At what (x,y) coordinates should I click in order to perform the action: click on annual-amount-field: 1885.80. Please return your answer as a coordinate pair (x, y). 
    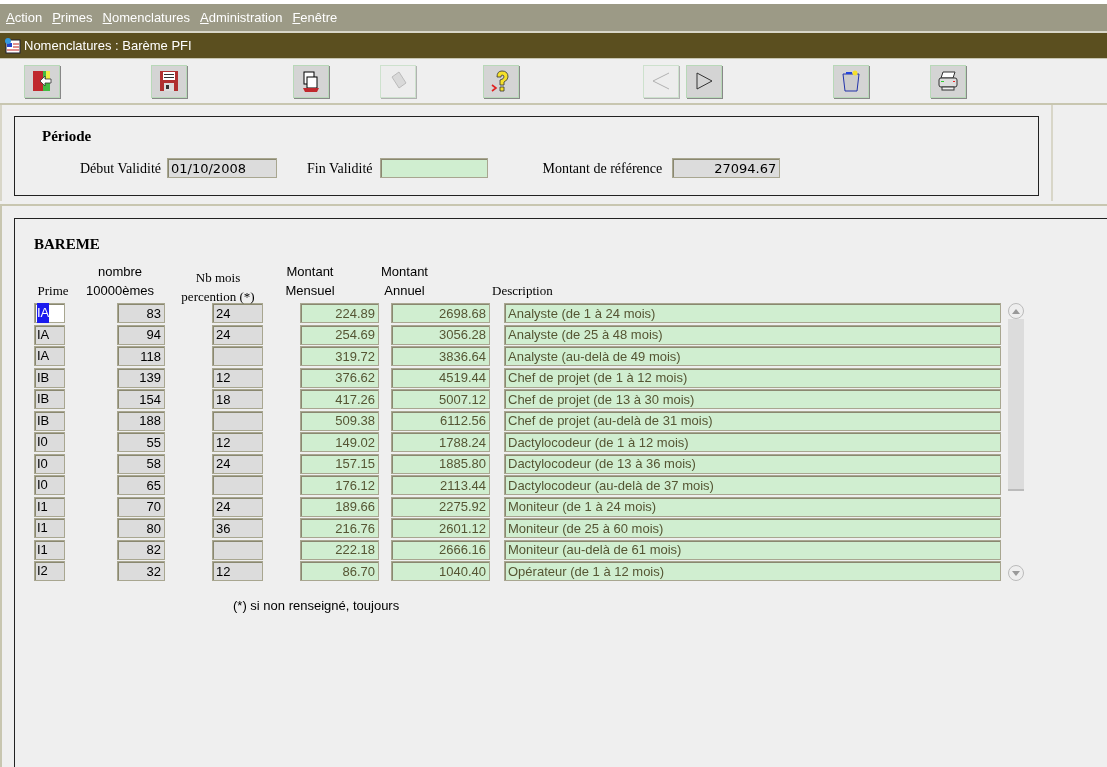
    Looking at the image, I should click on (440, 463).